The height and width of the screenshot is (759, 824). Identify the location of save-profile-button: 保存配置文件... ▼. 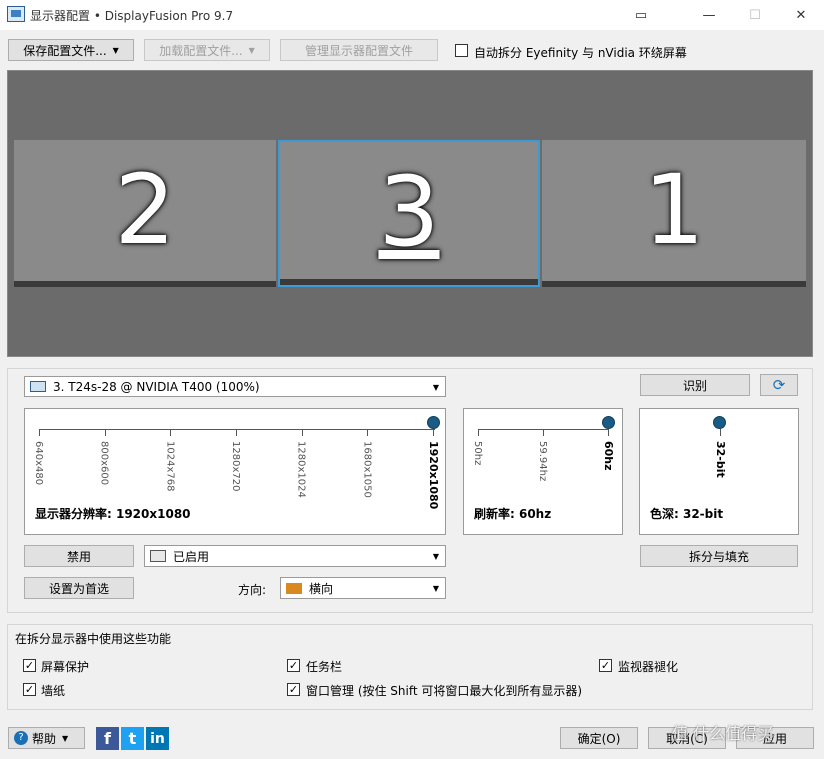
(71, 50).